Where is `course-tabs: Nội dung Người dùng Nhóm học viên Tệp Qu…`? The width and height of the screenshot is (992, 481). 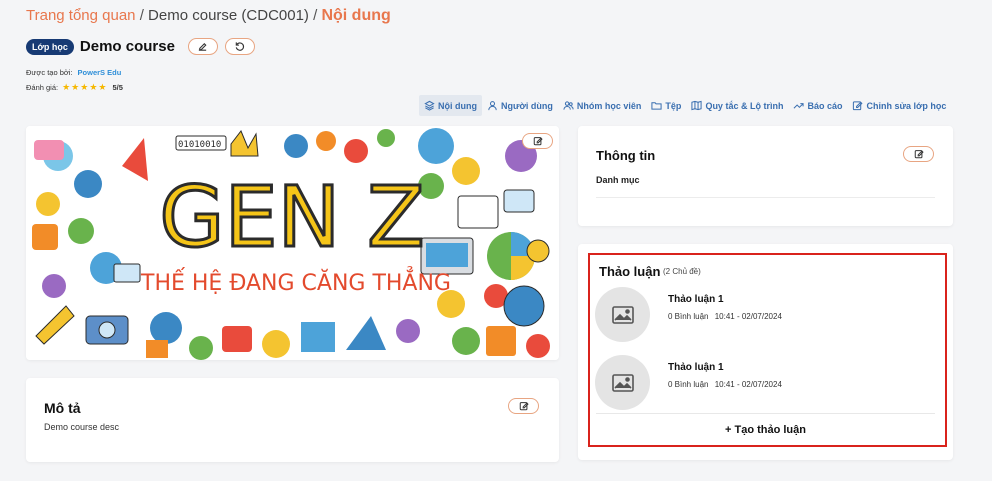 course-tabs: Nội dung Người dùng Nhóm học viên Tệp Qu… is located at coordinates (685, 105).